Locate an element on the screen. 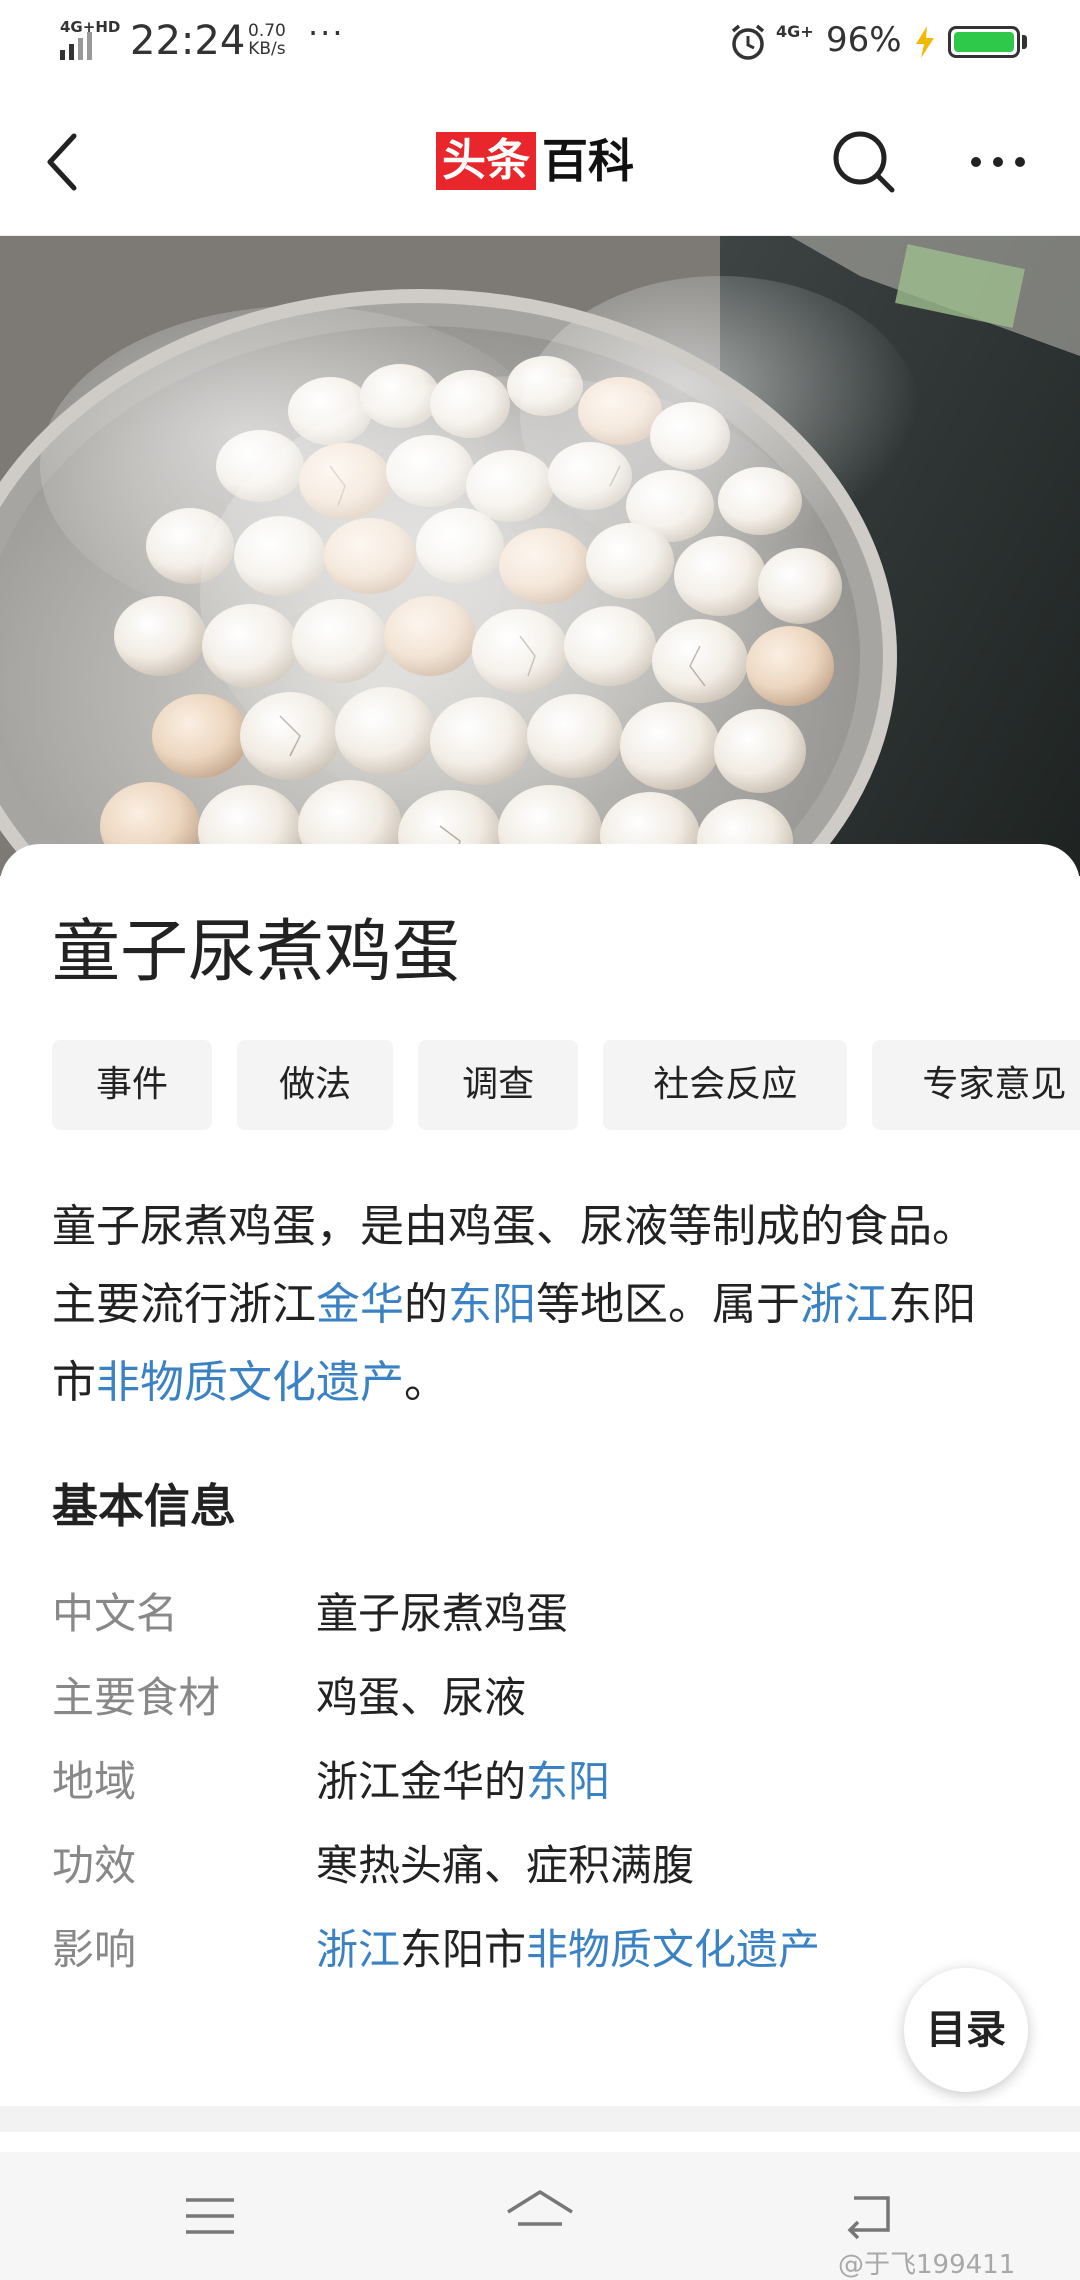  info-value: 童子尿煮鸡蛋 is located at coordinates (442, 1610).